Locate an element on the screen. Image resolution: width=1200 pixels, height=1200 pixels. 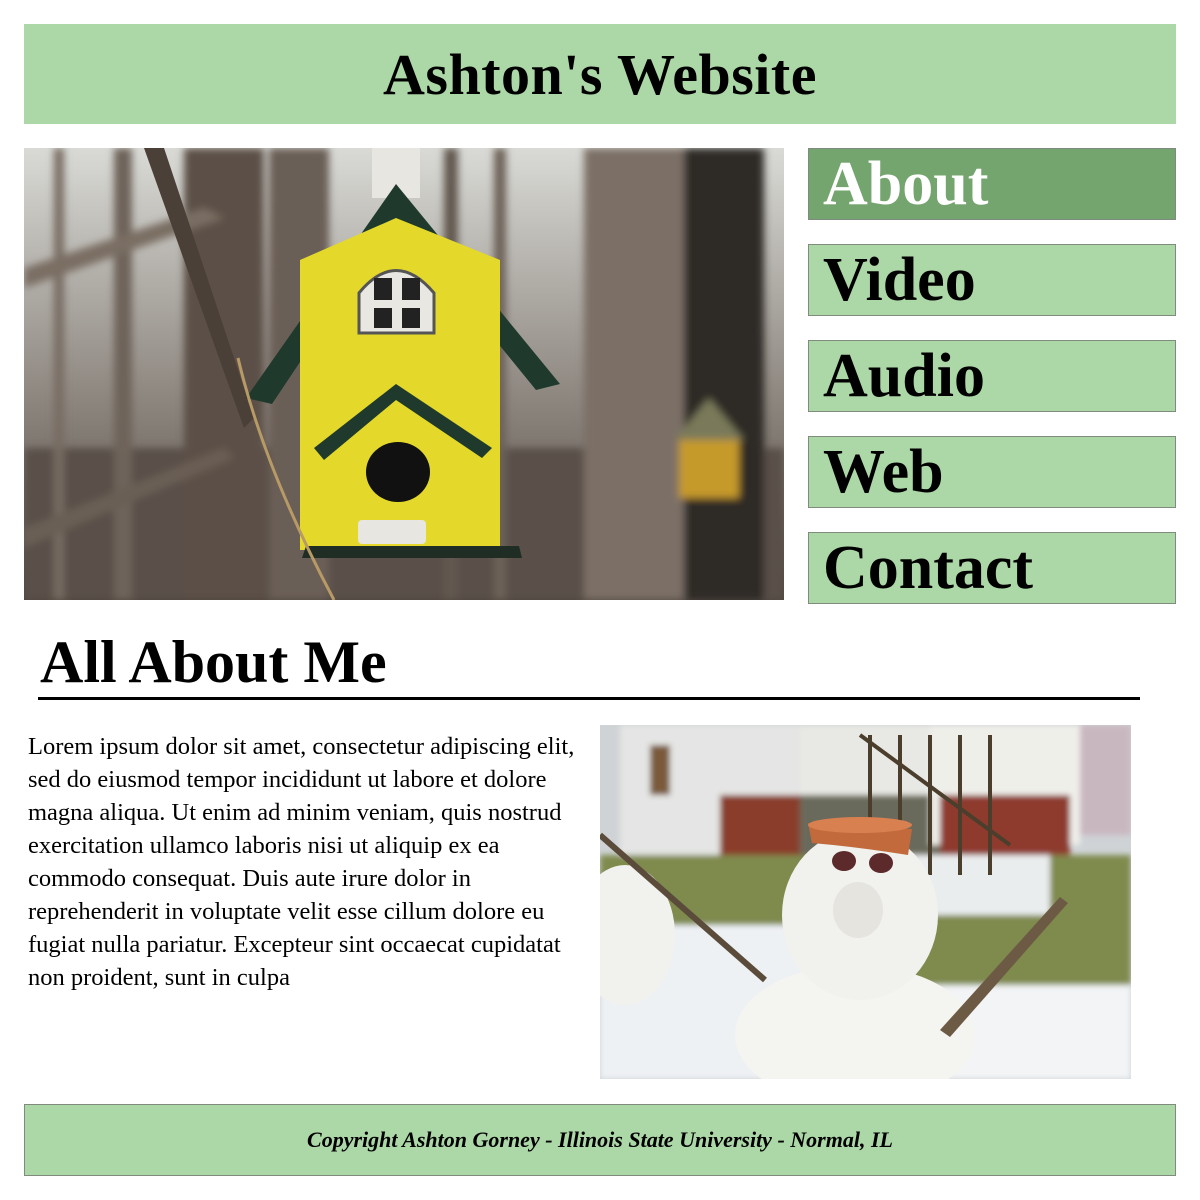
nav-item-contact: Contact is located at coordinates (992, 568).